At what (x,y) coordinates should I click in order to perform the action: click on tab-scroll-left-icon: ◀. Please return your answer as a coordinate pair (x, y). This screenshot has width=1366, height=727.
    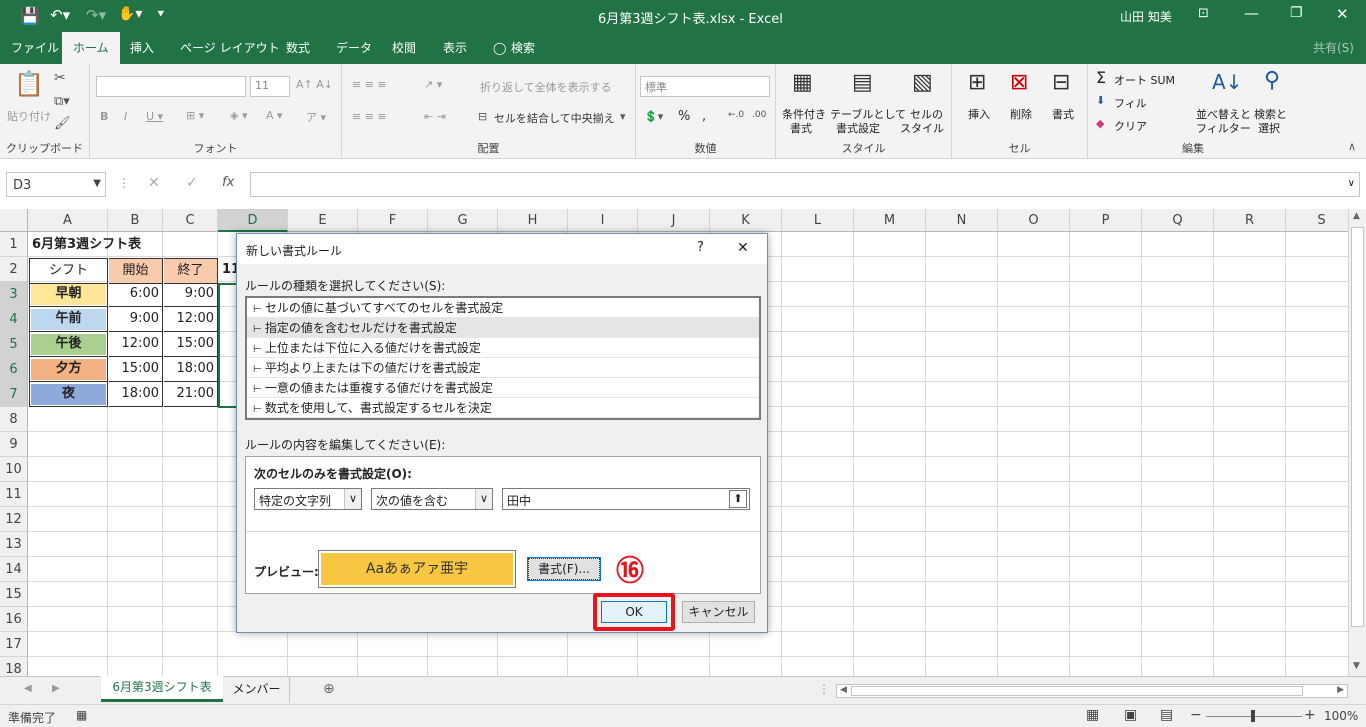
    Looking at the image, I should click on (28, 688).